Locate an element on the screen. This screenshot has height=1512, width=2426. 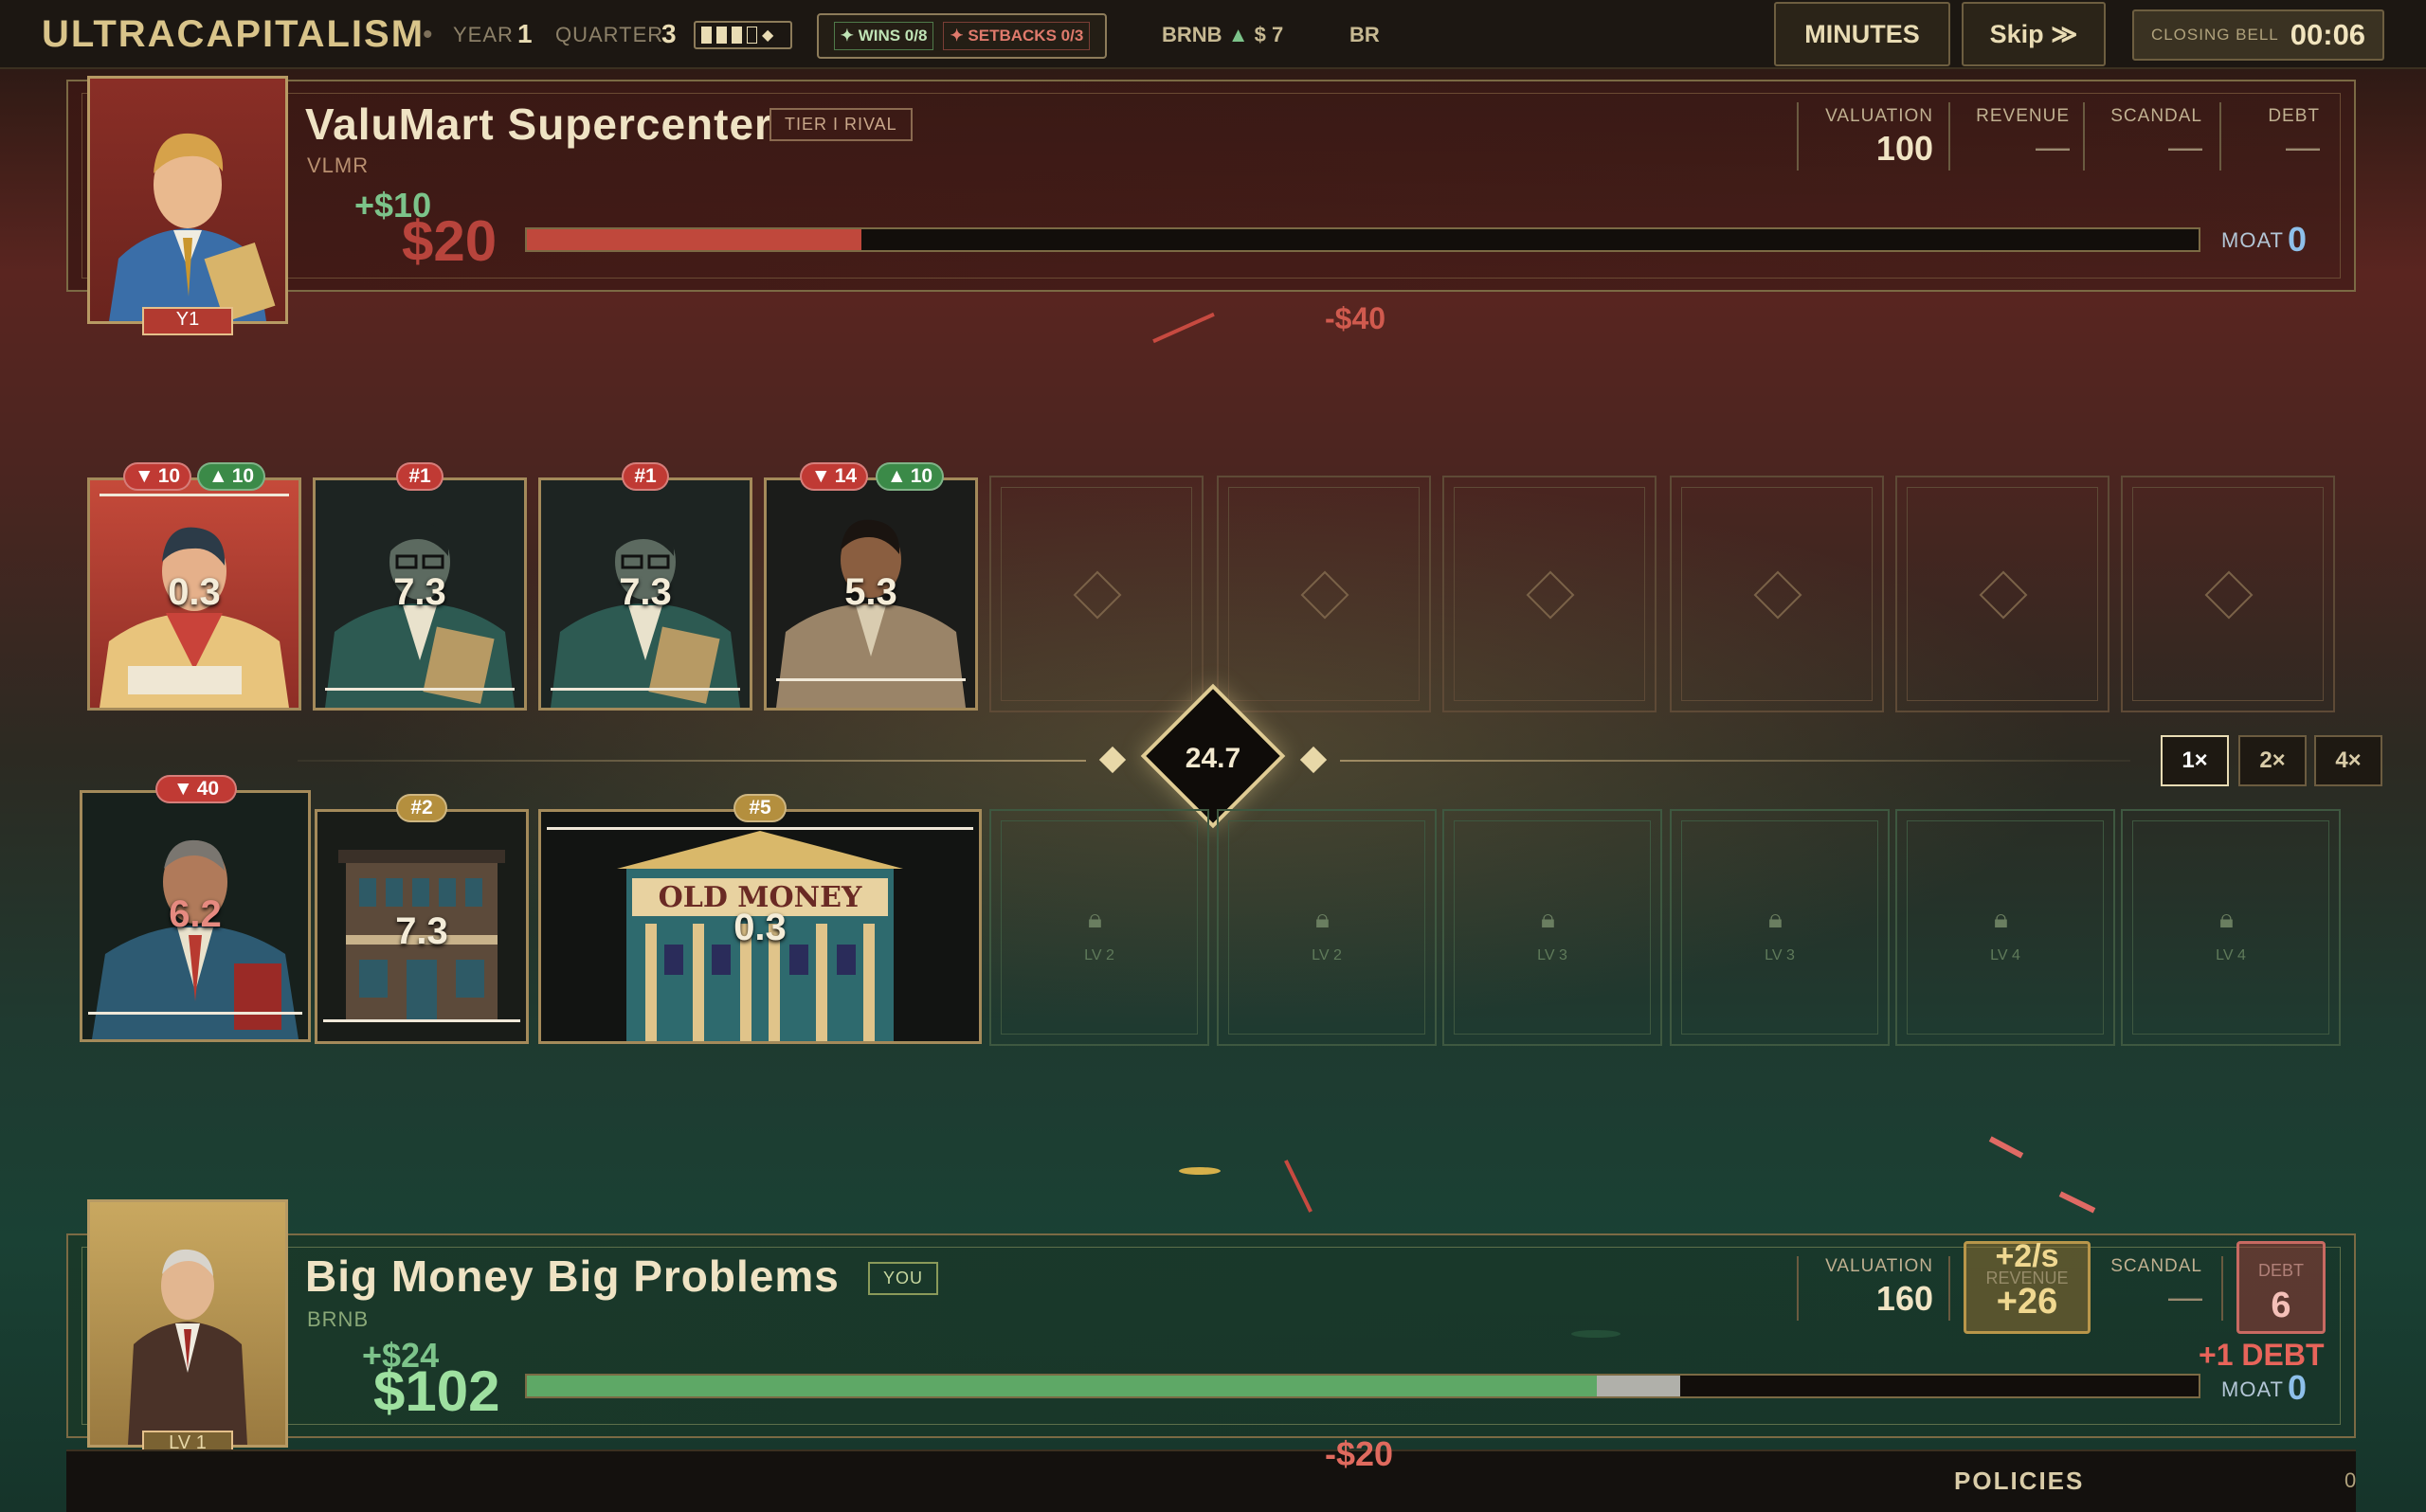
stock-ticker: BRNB ▲ $ 7 is located at coordinates (1223, 34).